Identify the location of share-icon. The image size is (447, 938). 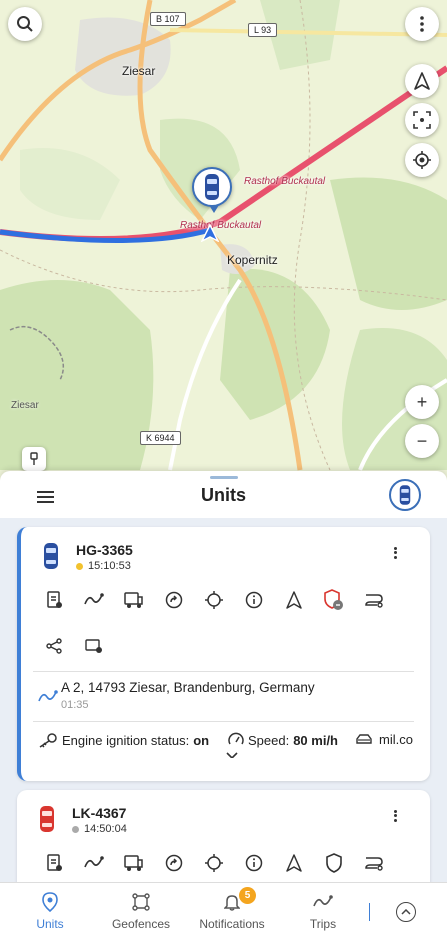
(54, 646).